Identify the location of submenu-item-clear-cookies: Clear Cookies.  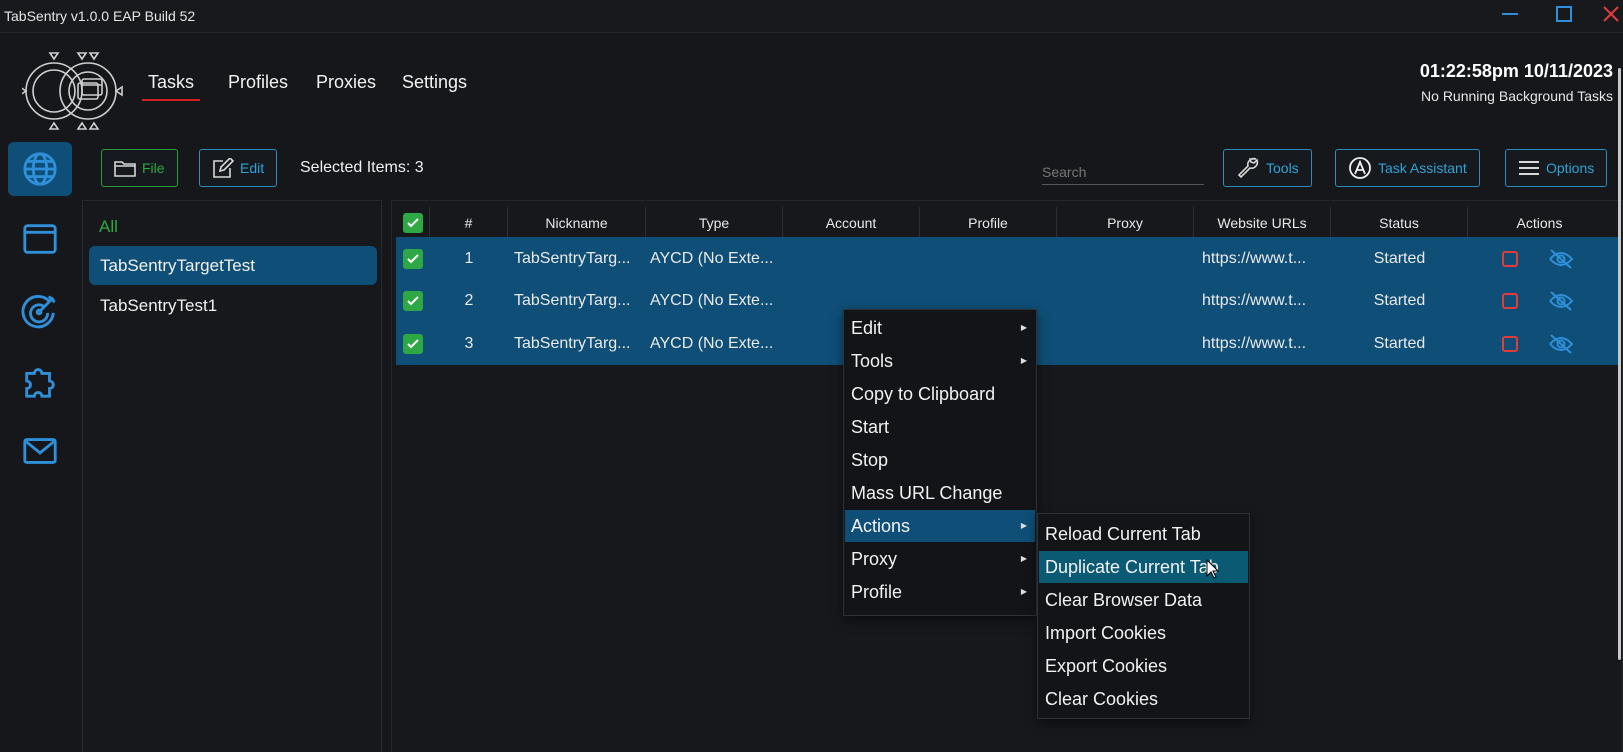
(1143, 699).